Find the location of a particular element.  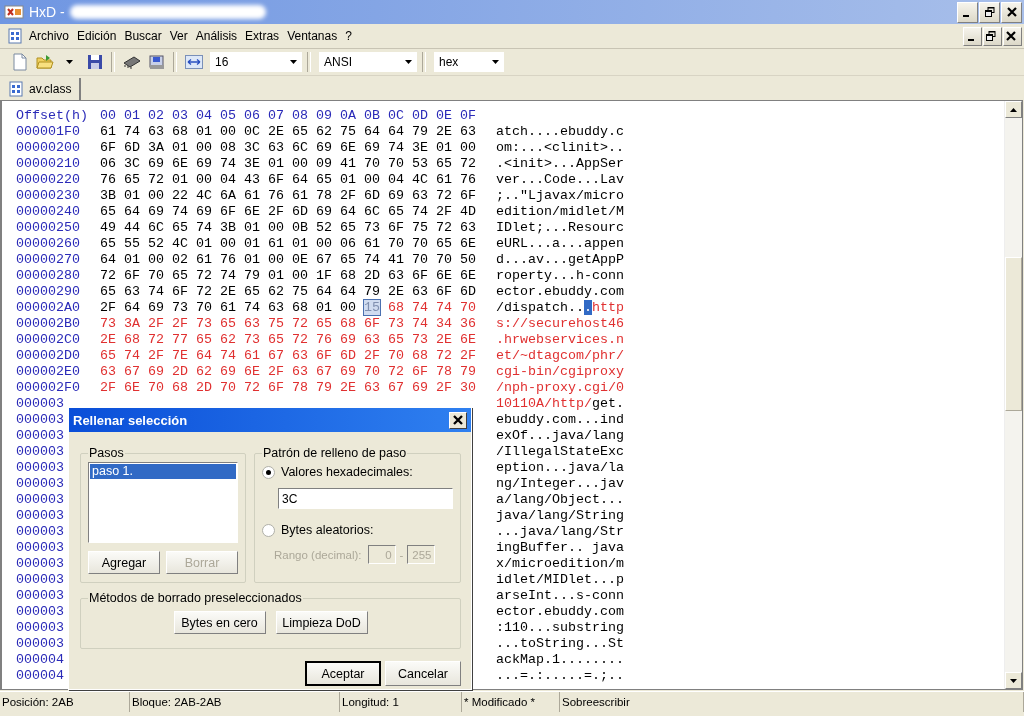

hex-bytes: 2F 64 69 73 70 61 74 63 68 01 00 15 68 74 74 70 is located at coordinates (288, 308).